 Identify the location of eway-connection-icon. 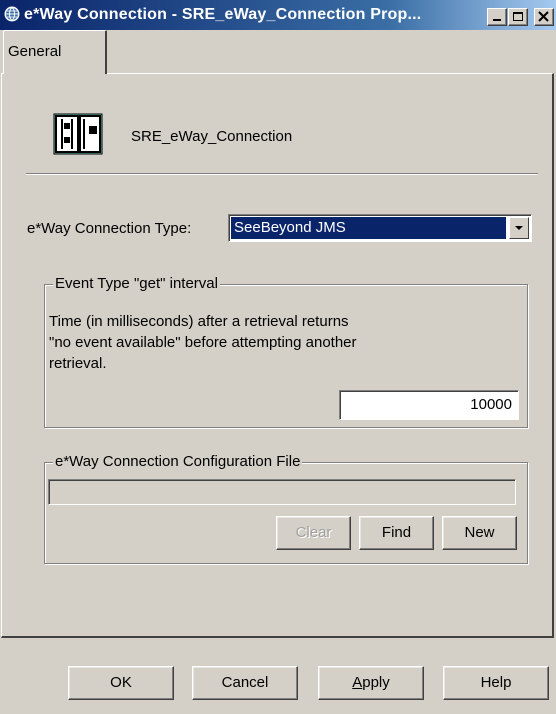
(78, 134).